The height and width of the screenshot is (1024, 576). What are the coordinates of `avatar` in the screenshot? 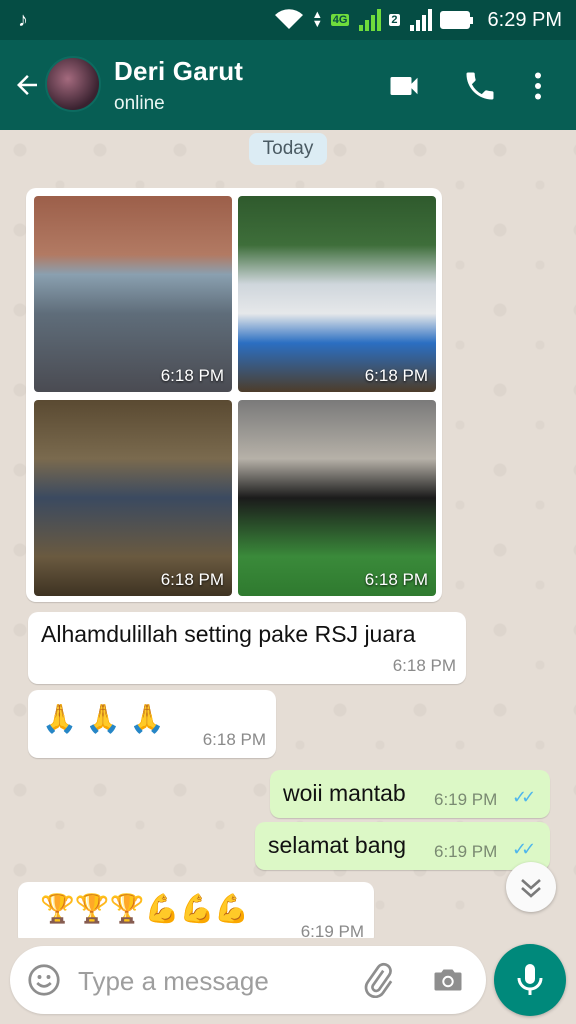 It's located at (73, 84).